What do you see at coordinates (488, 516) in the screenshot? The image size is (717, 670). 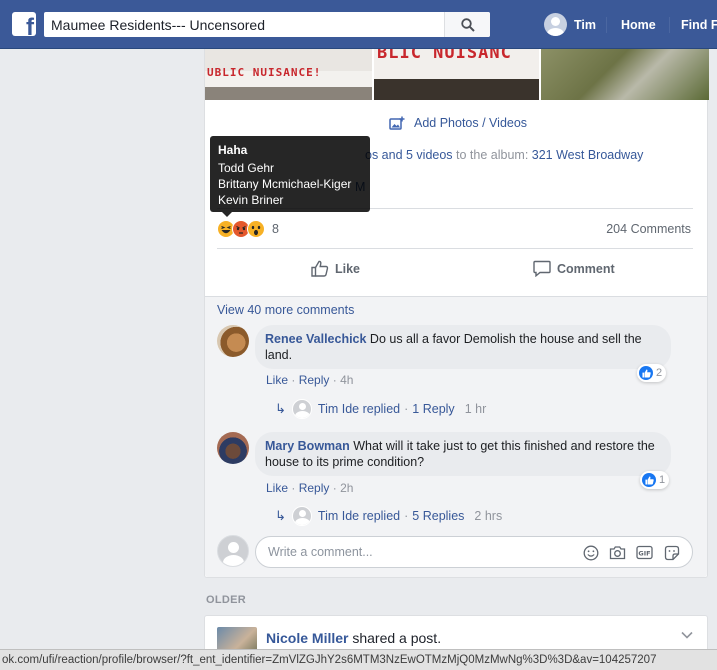 I see `reply-time: 2 hrs` at bounding box center [488, 516].